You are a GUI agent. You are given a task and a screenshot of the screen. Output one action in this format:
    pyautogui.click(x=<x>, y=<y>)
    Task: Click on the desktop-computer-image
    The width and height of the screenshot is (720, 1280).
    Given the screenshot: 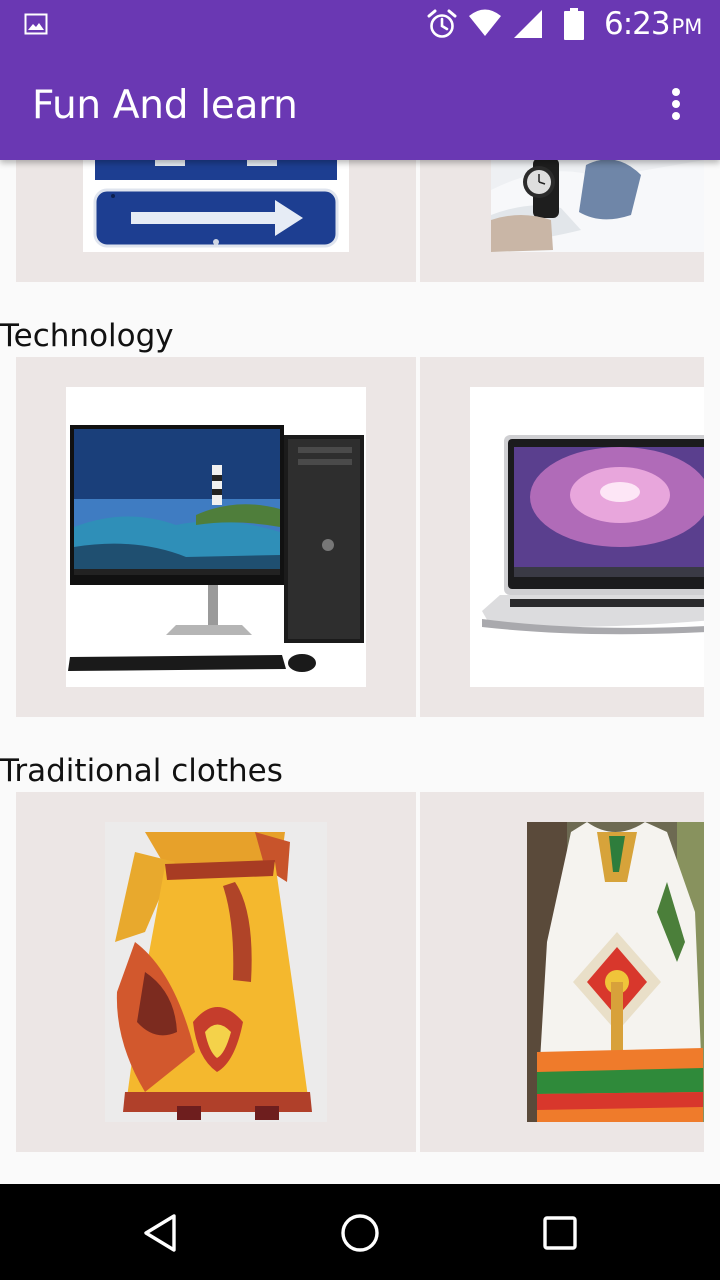 What is the action you would take?
    pyautogui.click(x=216, y=537)
    